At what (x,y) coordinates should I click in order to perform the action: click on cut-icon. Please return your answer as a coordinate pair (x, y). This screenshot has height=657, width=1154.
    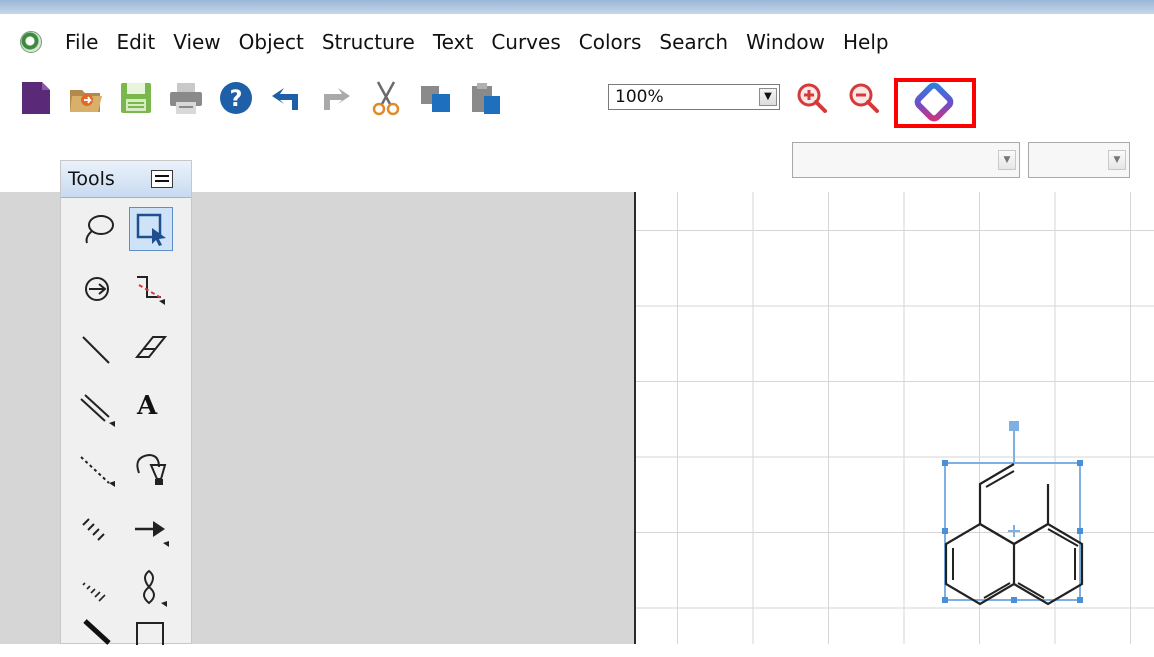
    Looking at the image, I should click on (386, 98).